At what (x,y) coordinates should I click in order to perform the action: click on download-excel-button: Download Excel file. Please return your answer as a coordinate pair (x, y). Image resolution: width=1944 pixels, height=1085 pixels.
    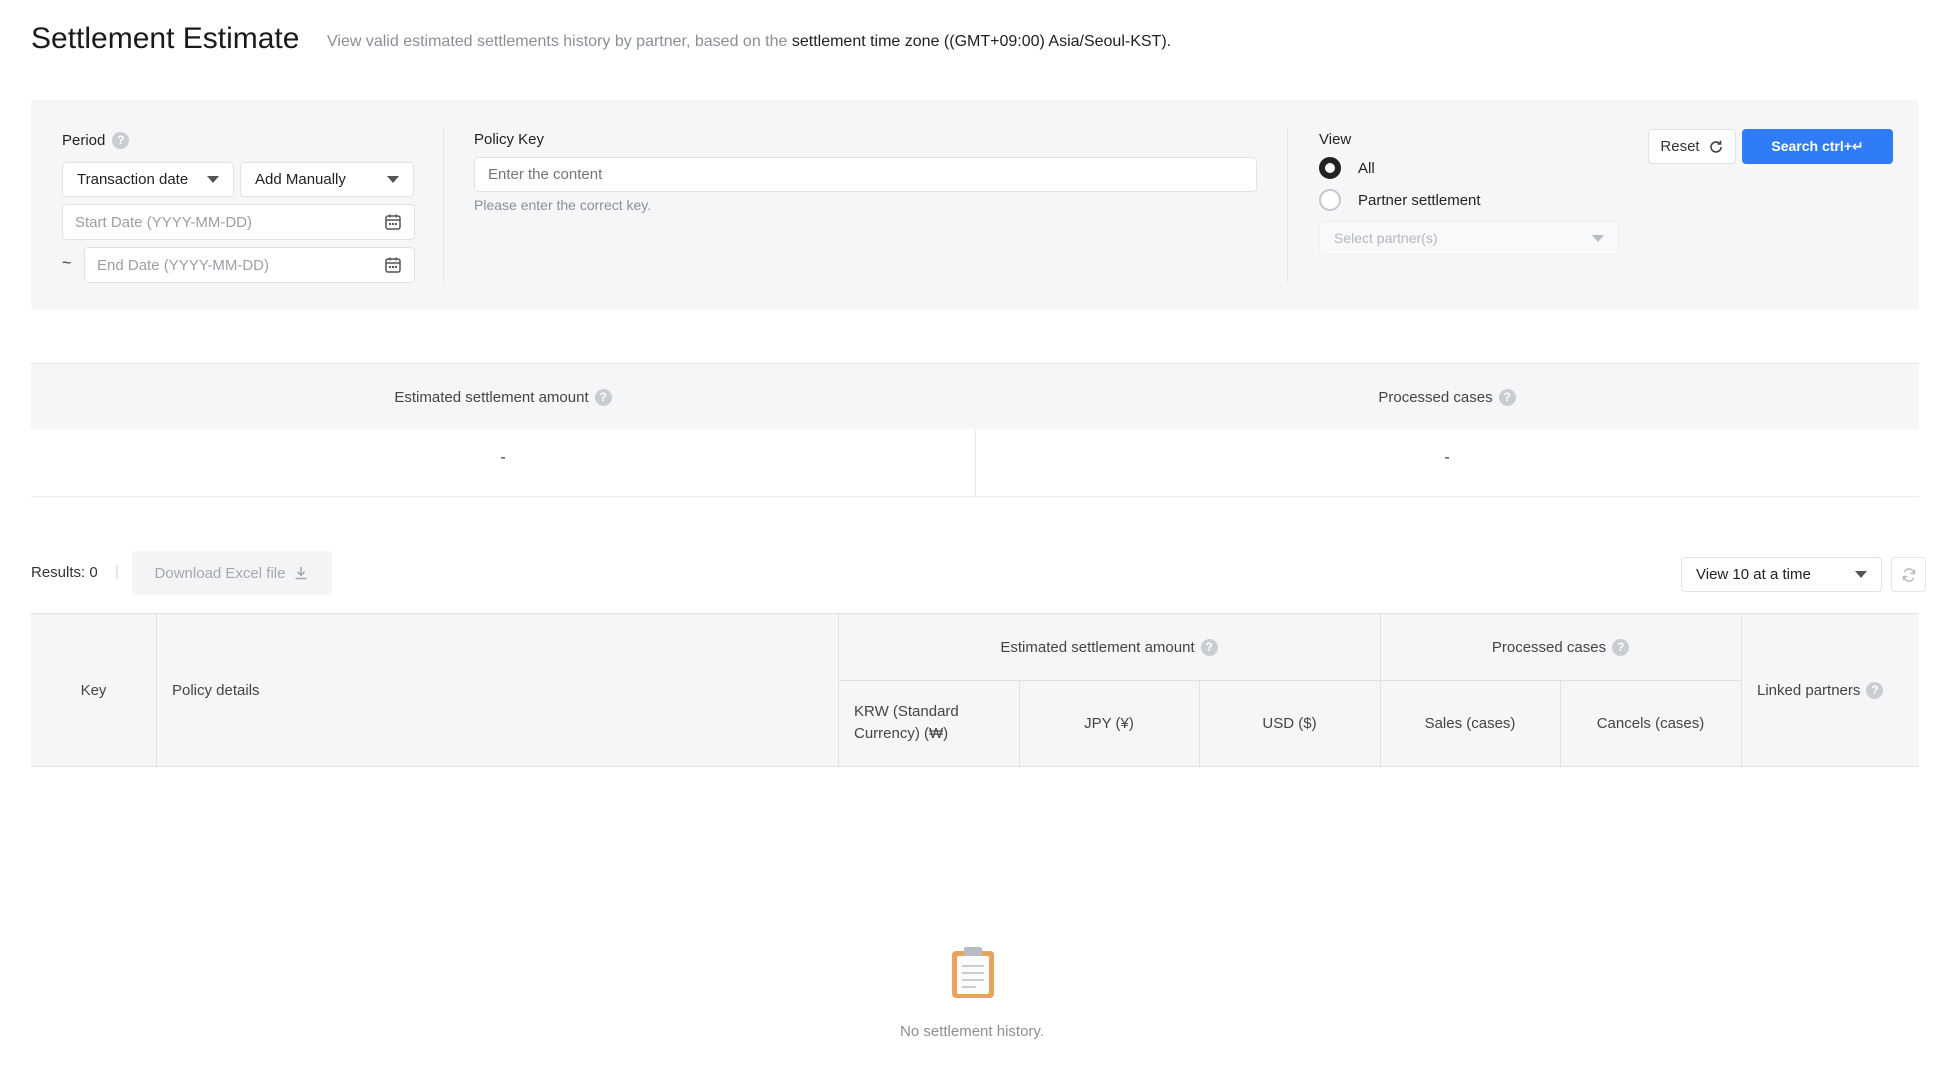
    Looking at the image, I should click on (232, 573).